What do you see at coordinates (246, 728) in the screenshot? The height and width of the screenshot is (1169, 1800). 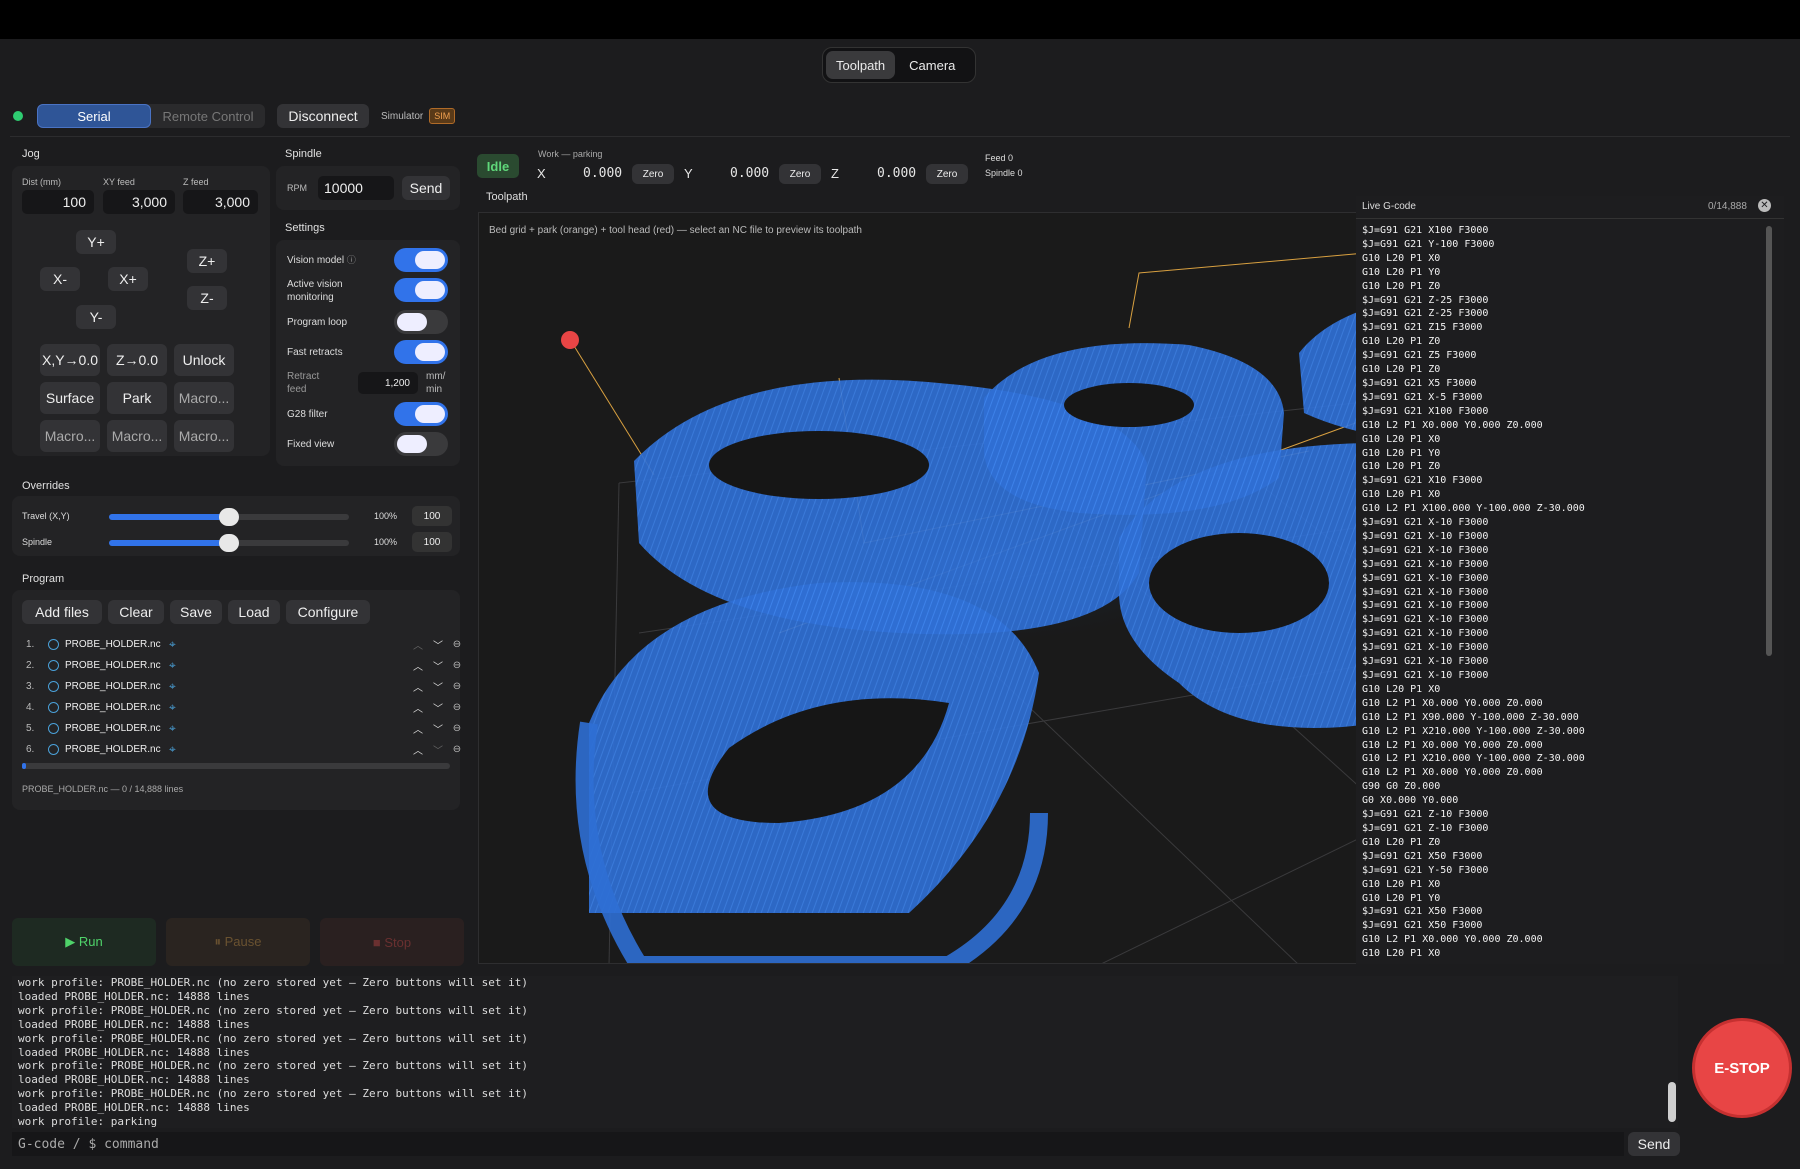 I see `program-file-row: 5. PROBE_HOLDER.nc ⌖ ︿ ﹀ ⊖` at bounding box center [246, 728].